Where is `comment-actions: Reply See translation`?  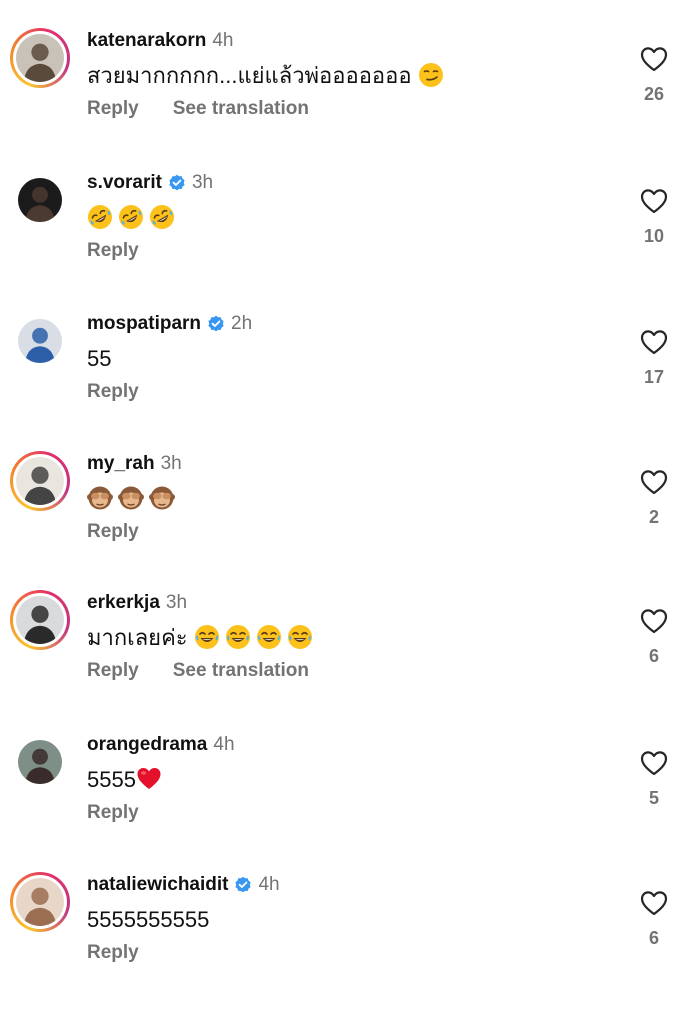 comment-actions: Reply See translation is located at coordinates (215, 109).